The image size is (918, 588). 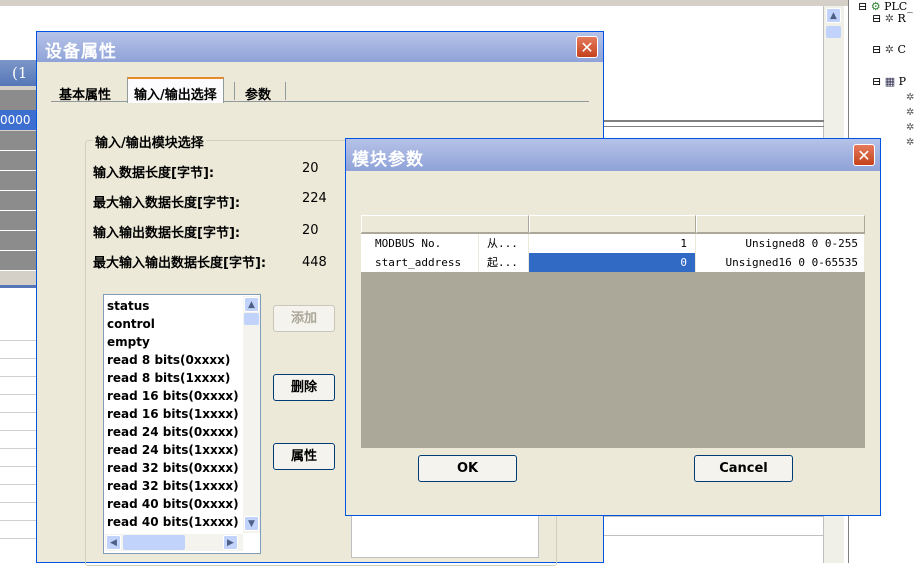 I want to click on ok-button: OK, so click(x=467, y=468).